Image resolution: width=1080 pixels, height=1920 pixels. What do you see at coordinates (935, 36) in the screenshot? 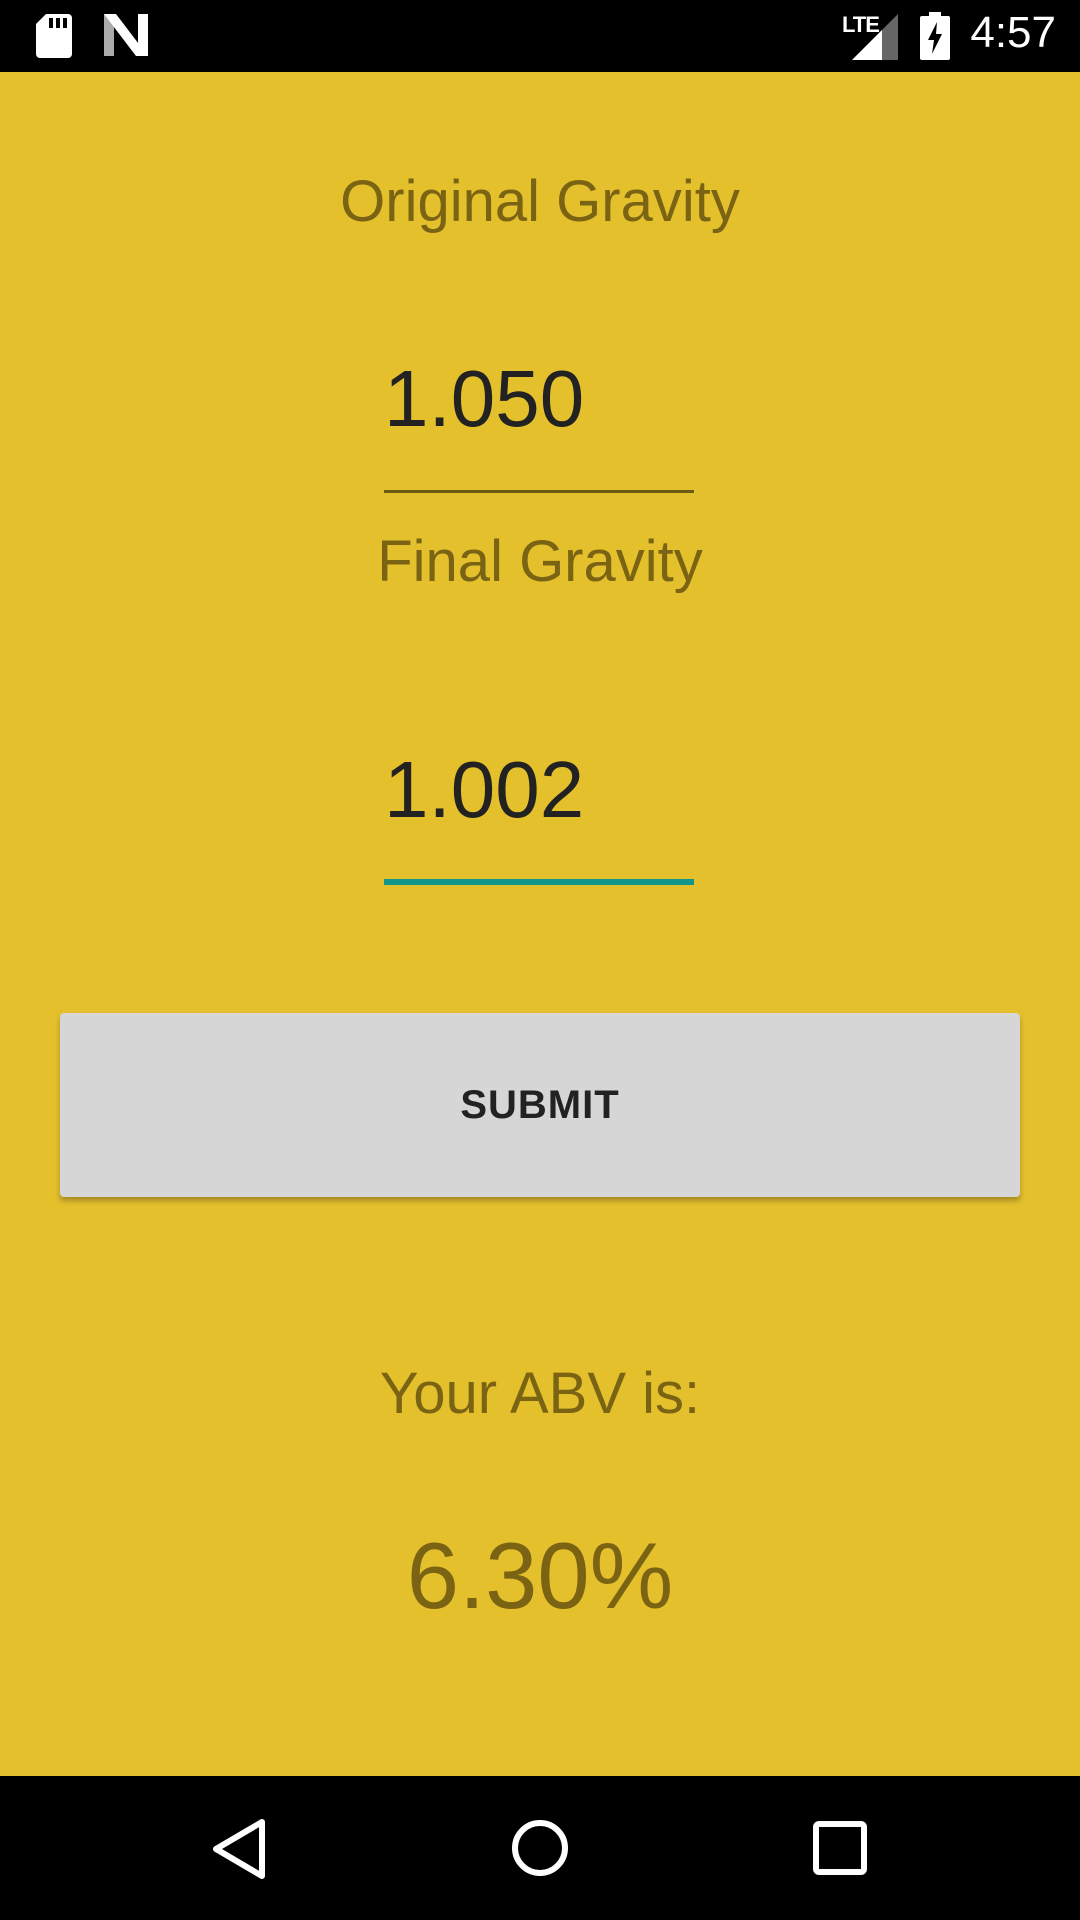
I see `battery-charging-icon` at bounding box center [935, 36].